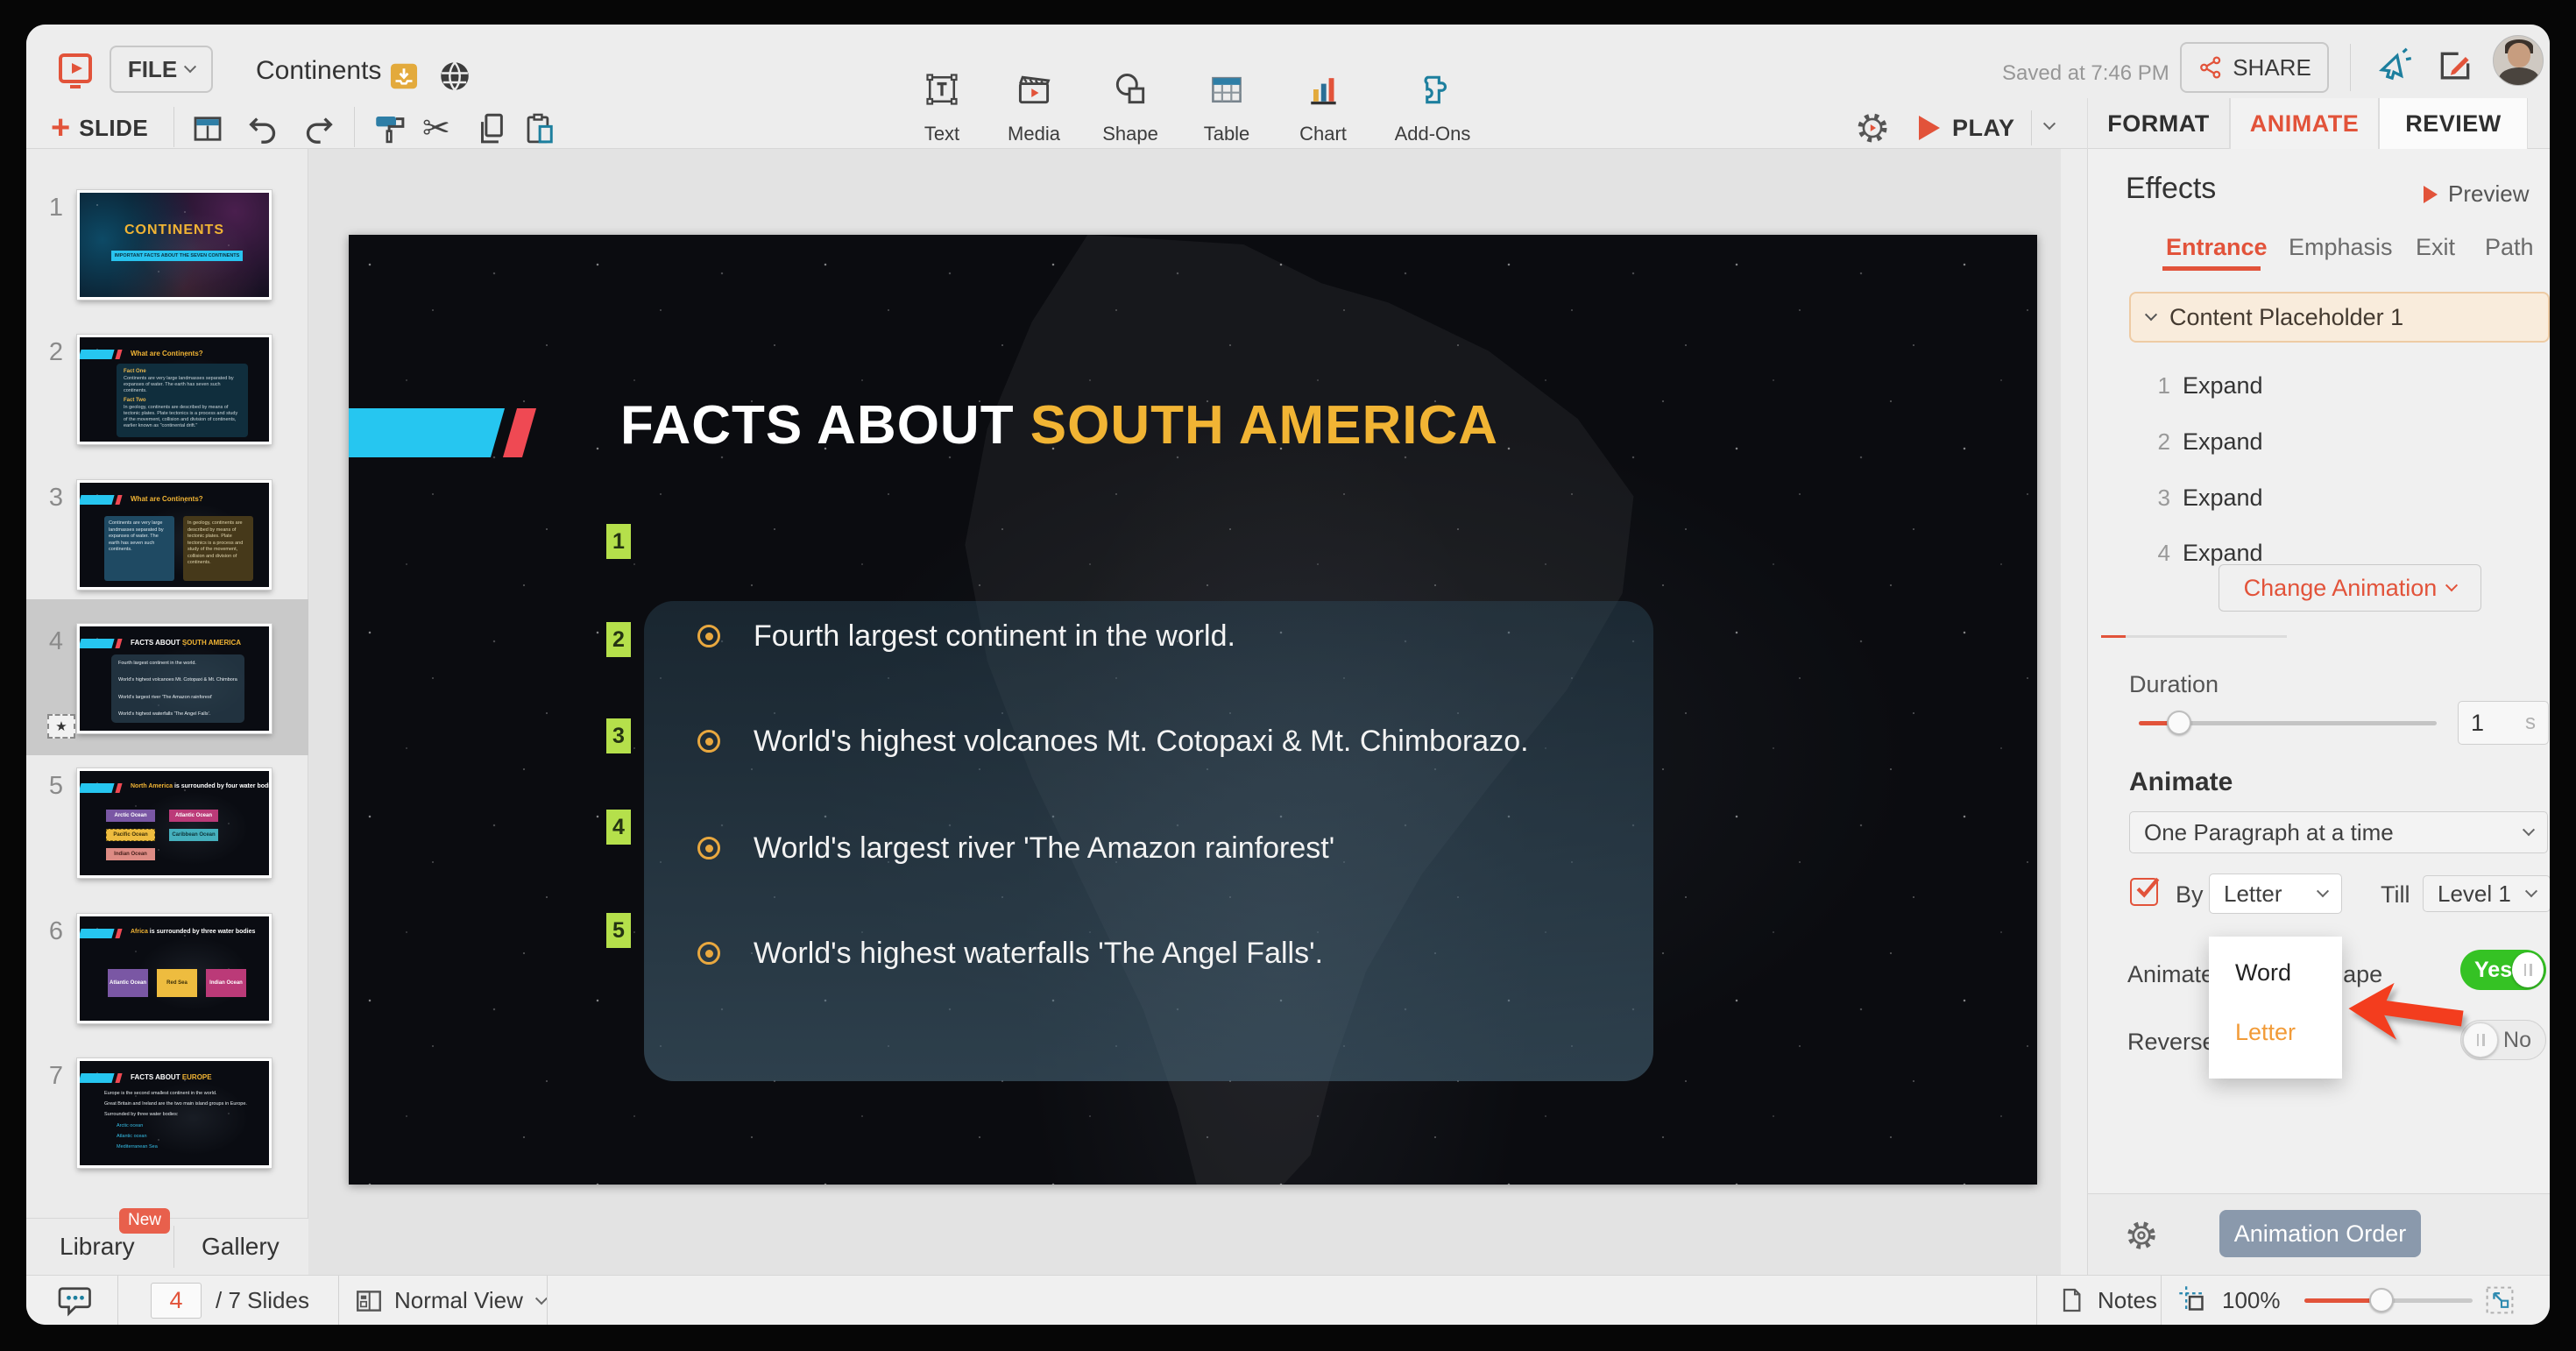 The height and width of the screenshot is (1351, 2576). I want to click on tab-exit: Exit, so click(2435, 247).